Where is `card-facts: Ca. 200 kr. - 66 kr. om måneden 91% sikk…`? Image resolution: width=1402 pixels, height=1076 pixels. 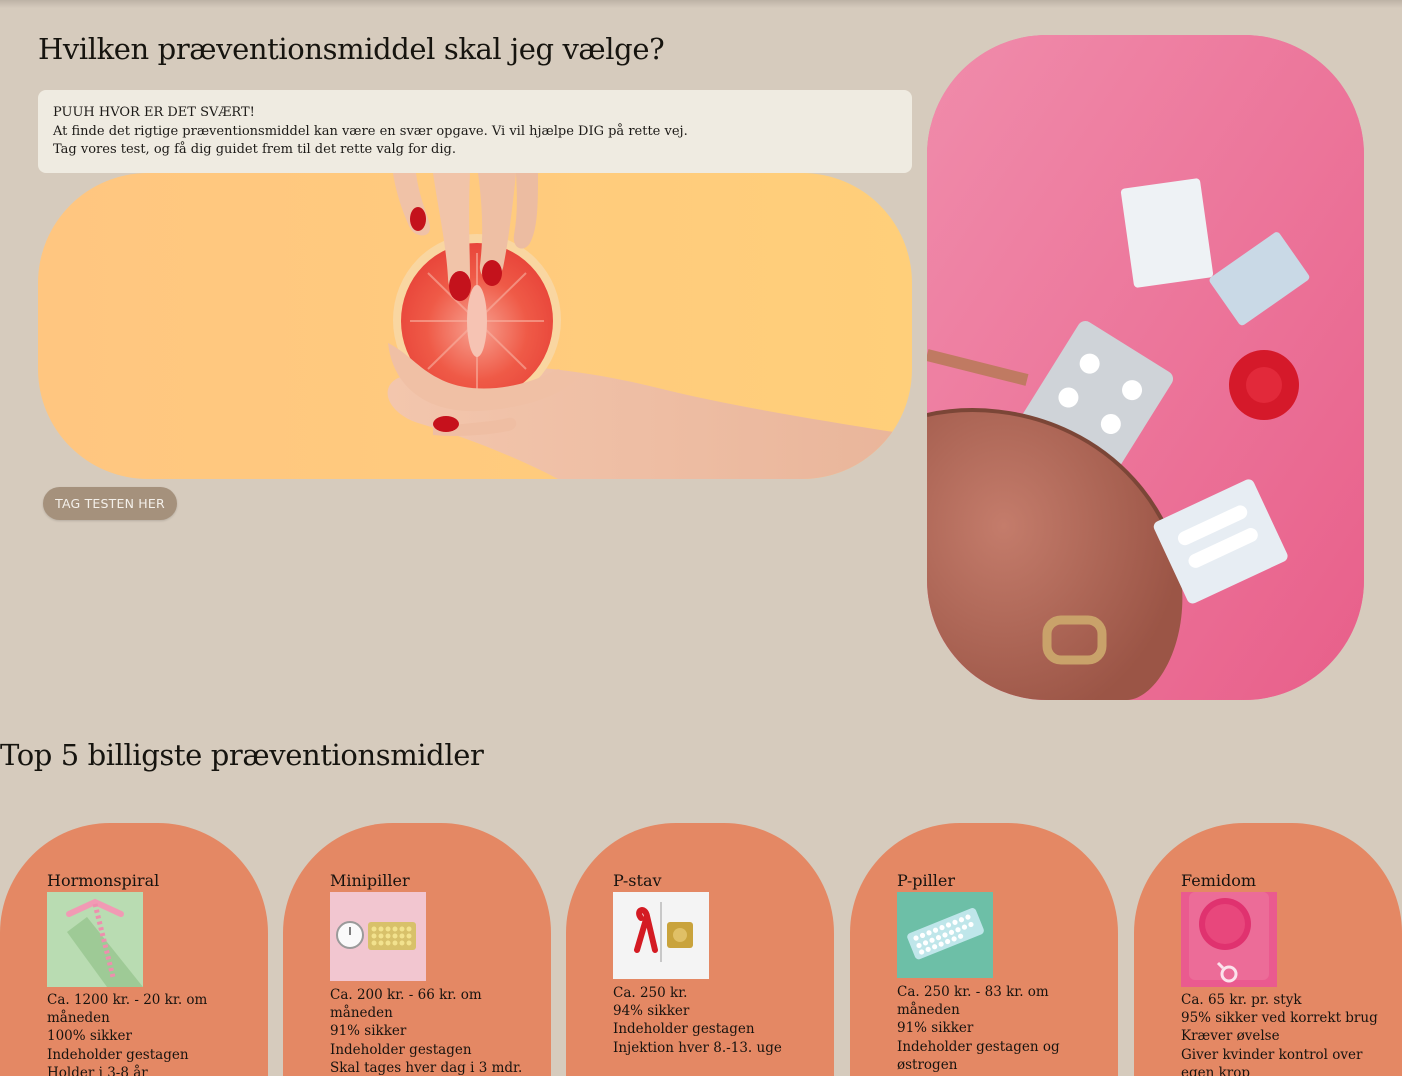
card-facts: Ca. 200 kr. - 66 kr. om måneden 91% sikk… is located at coordinates (430, 1031).